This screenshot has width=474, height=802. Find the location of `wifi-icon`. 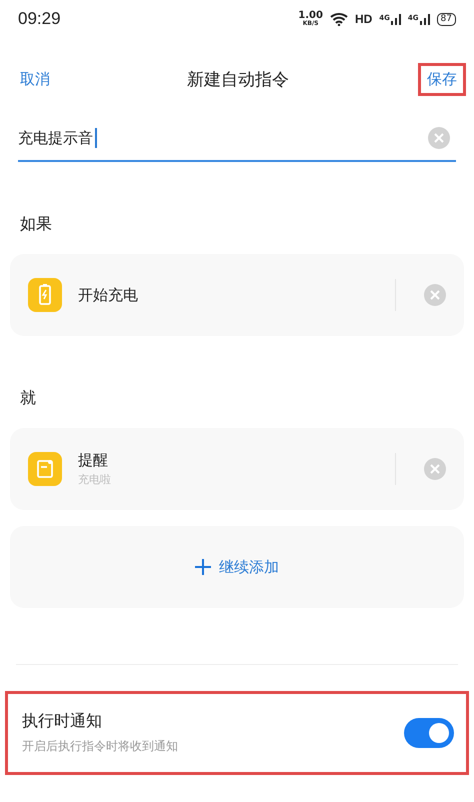

wifi-icon is located at coordinates (339, 19).